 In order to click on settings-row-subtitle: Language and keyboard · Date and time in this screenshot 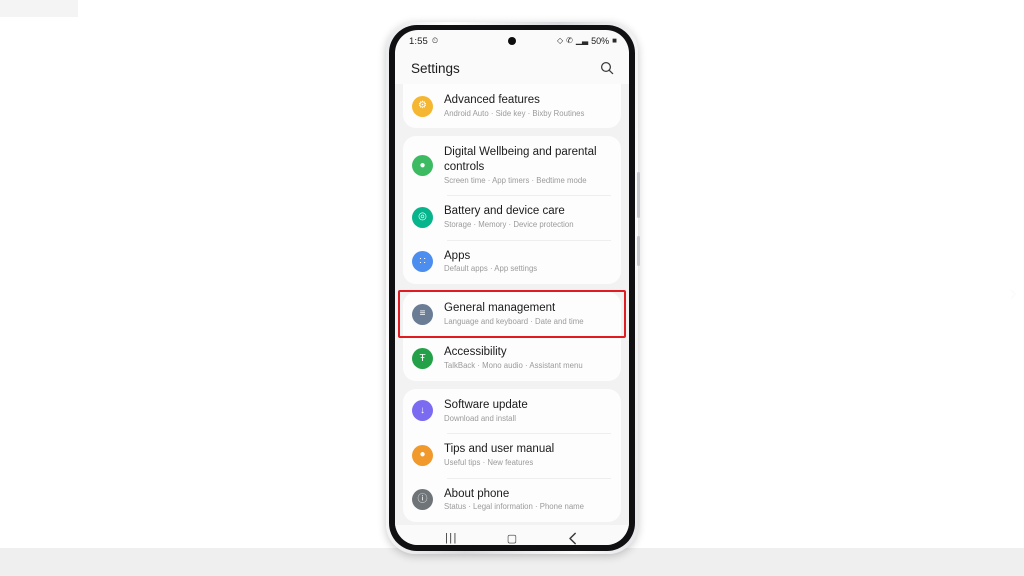, I will do `click(514, 321)`.